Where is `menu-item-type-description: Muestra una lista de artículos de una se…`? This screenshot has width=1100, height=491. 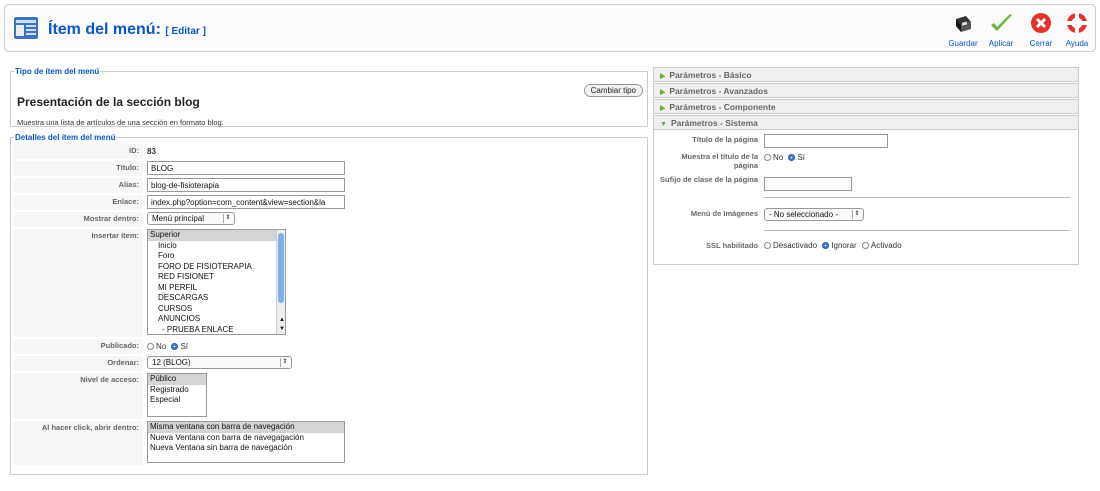 menu-item-type-description: Muestra una lista de artículos de una se… is located at coordinates (120, 122).